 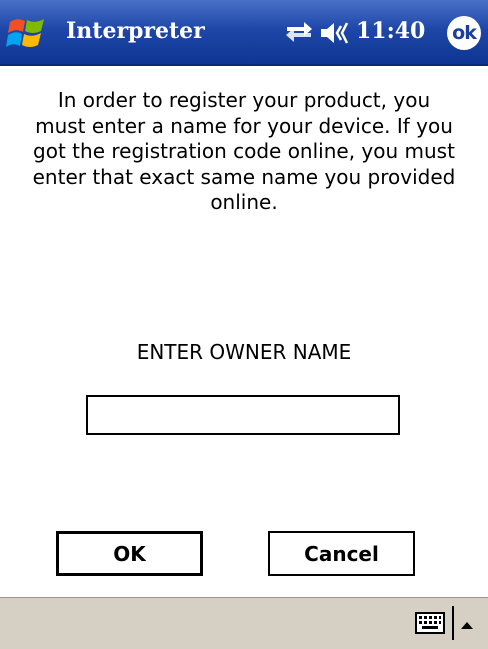 What do you see at coordinates (453, 623) in the screenshot?
I see `menubar-divider` at bounding box center [453, 623].